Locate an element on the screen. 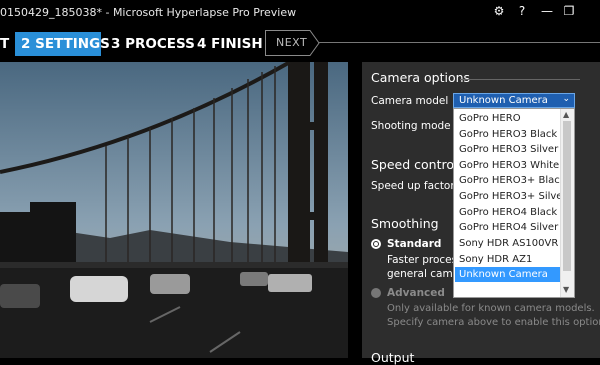 The height and width of the screenshot is (365, 600). next-button: NEXT is located at coordinates (292, 43).